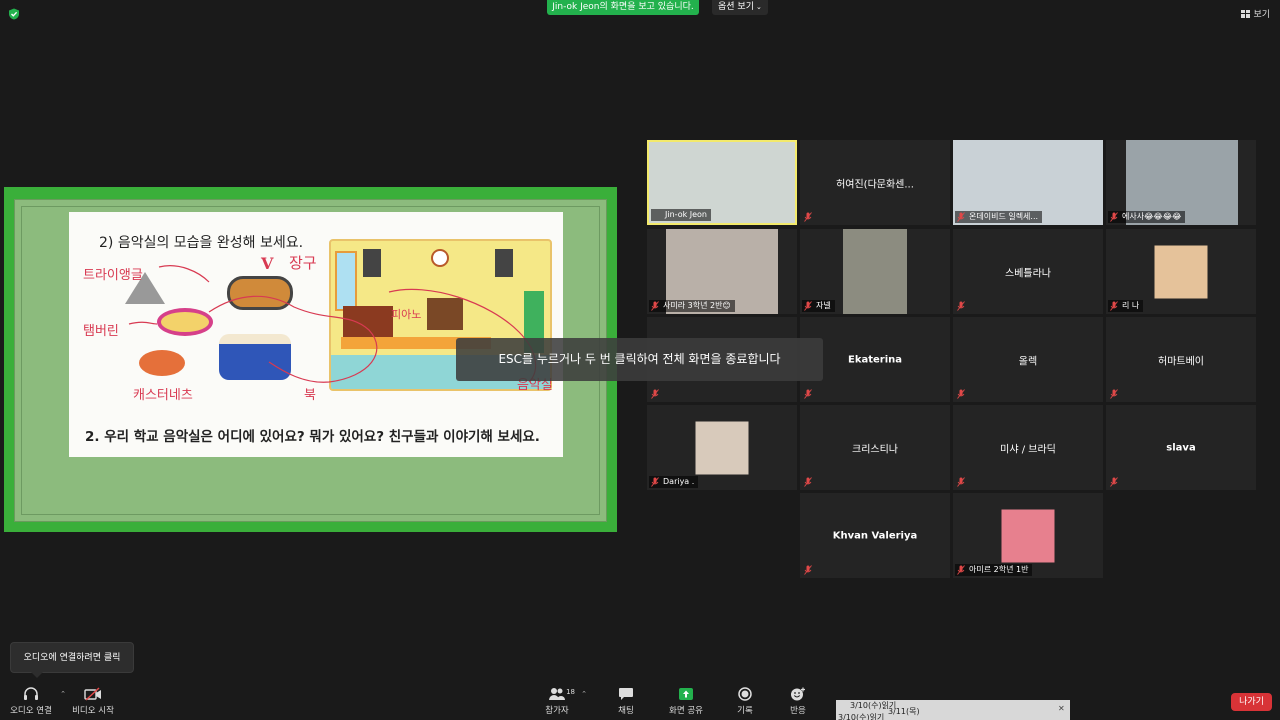  I want to click on record-icon, so click(745, 694).